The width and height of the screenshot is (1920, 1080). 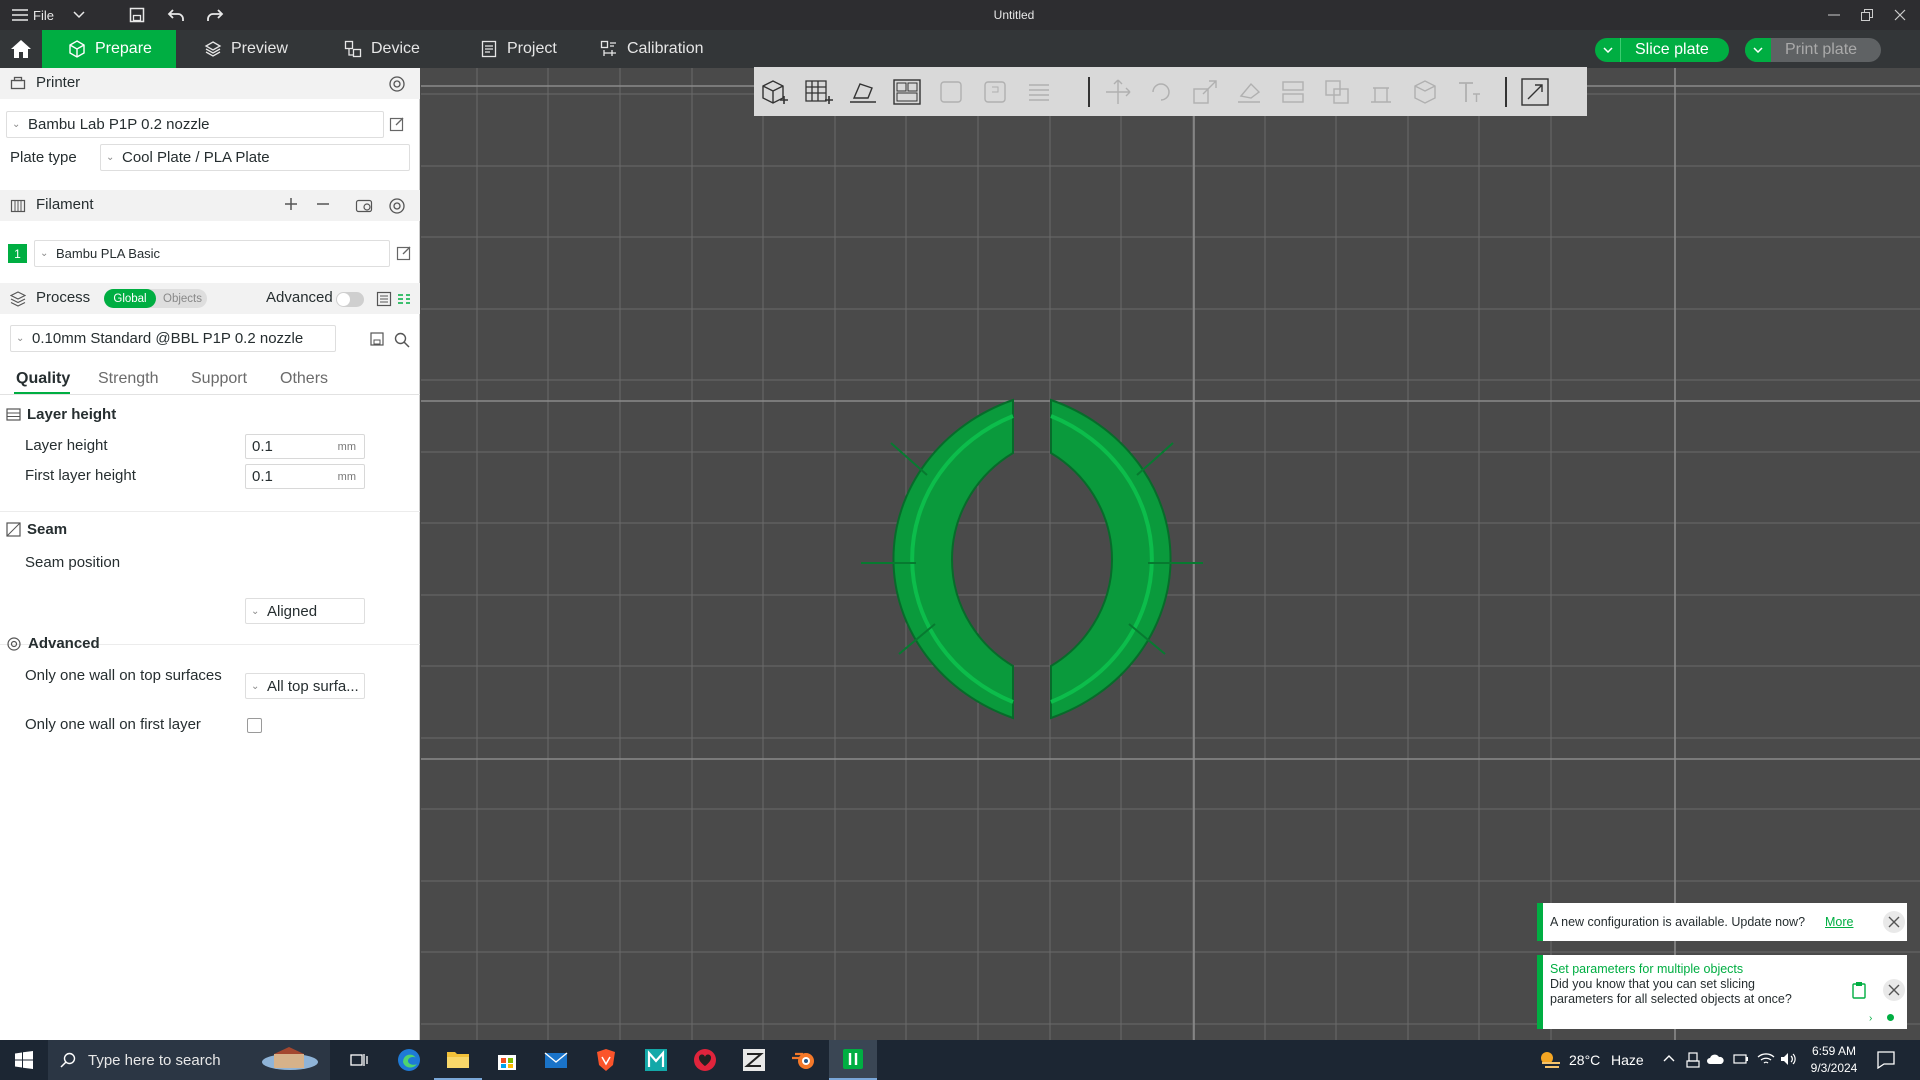 I want to click on slice-plate-button: Slice plate, so click(x=1662, y=50).